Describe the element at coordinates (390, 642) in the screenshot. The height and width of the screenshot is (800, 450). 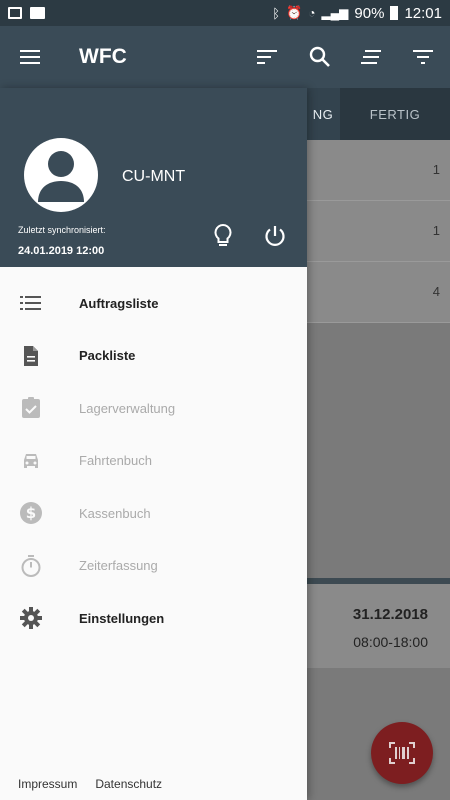
I see `card-time: 08:00-18:00` at that location.